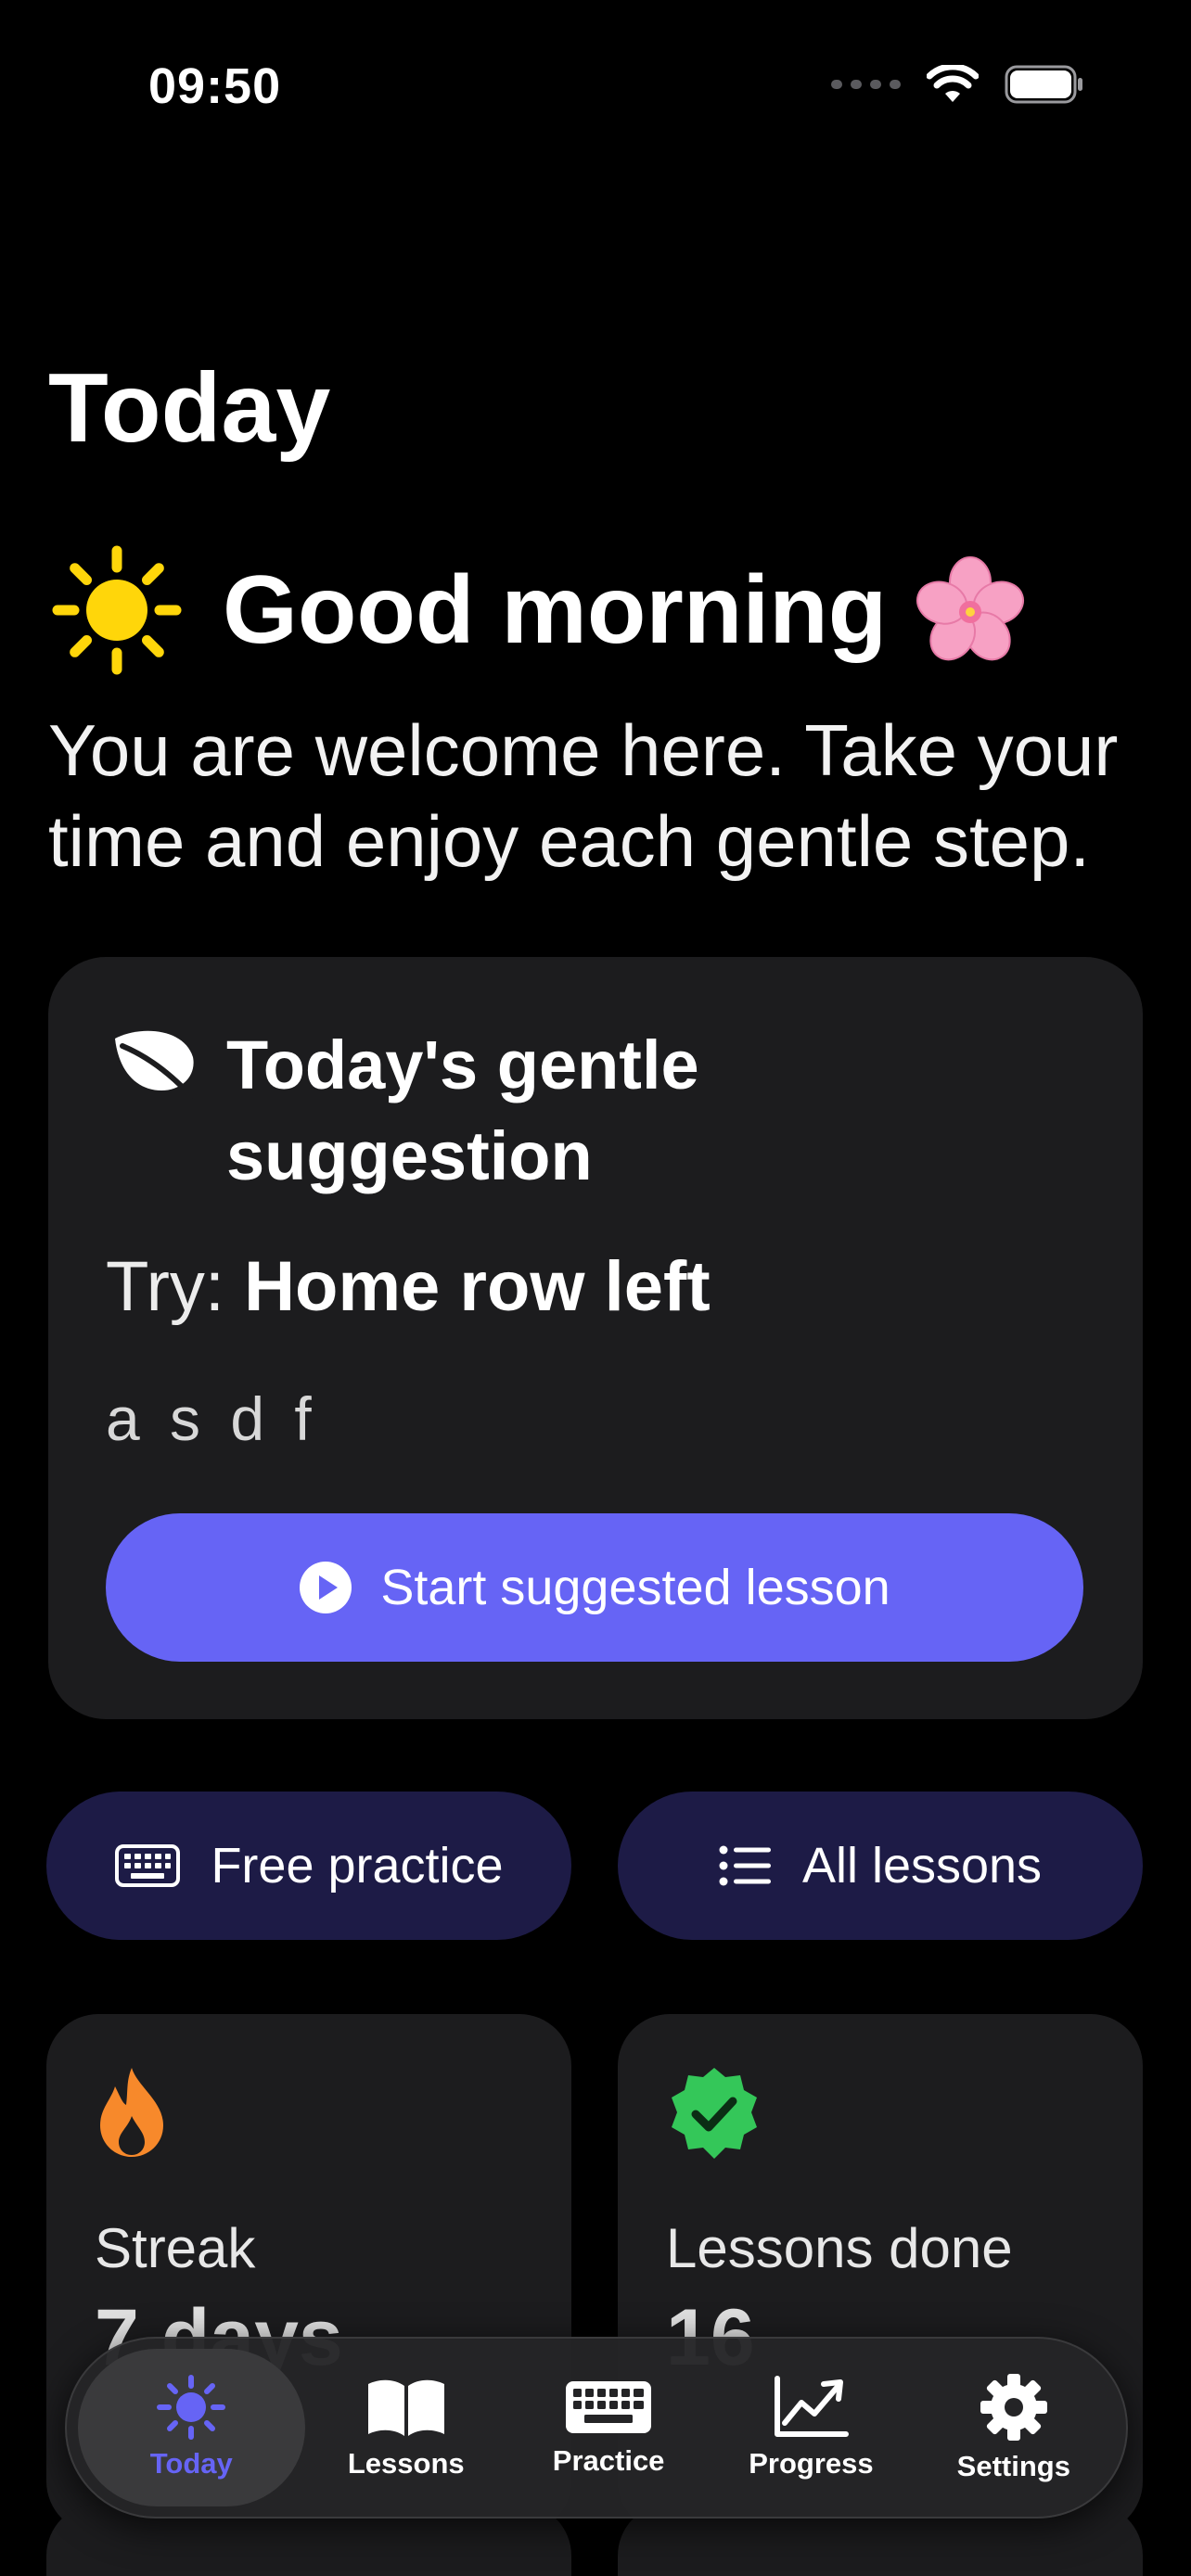  I want to click on stat-label: Lessons done, so click(840, 2248).